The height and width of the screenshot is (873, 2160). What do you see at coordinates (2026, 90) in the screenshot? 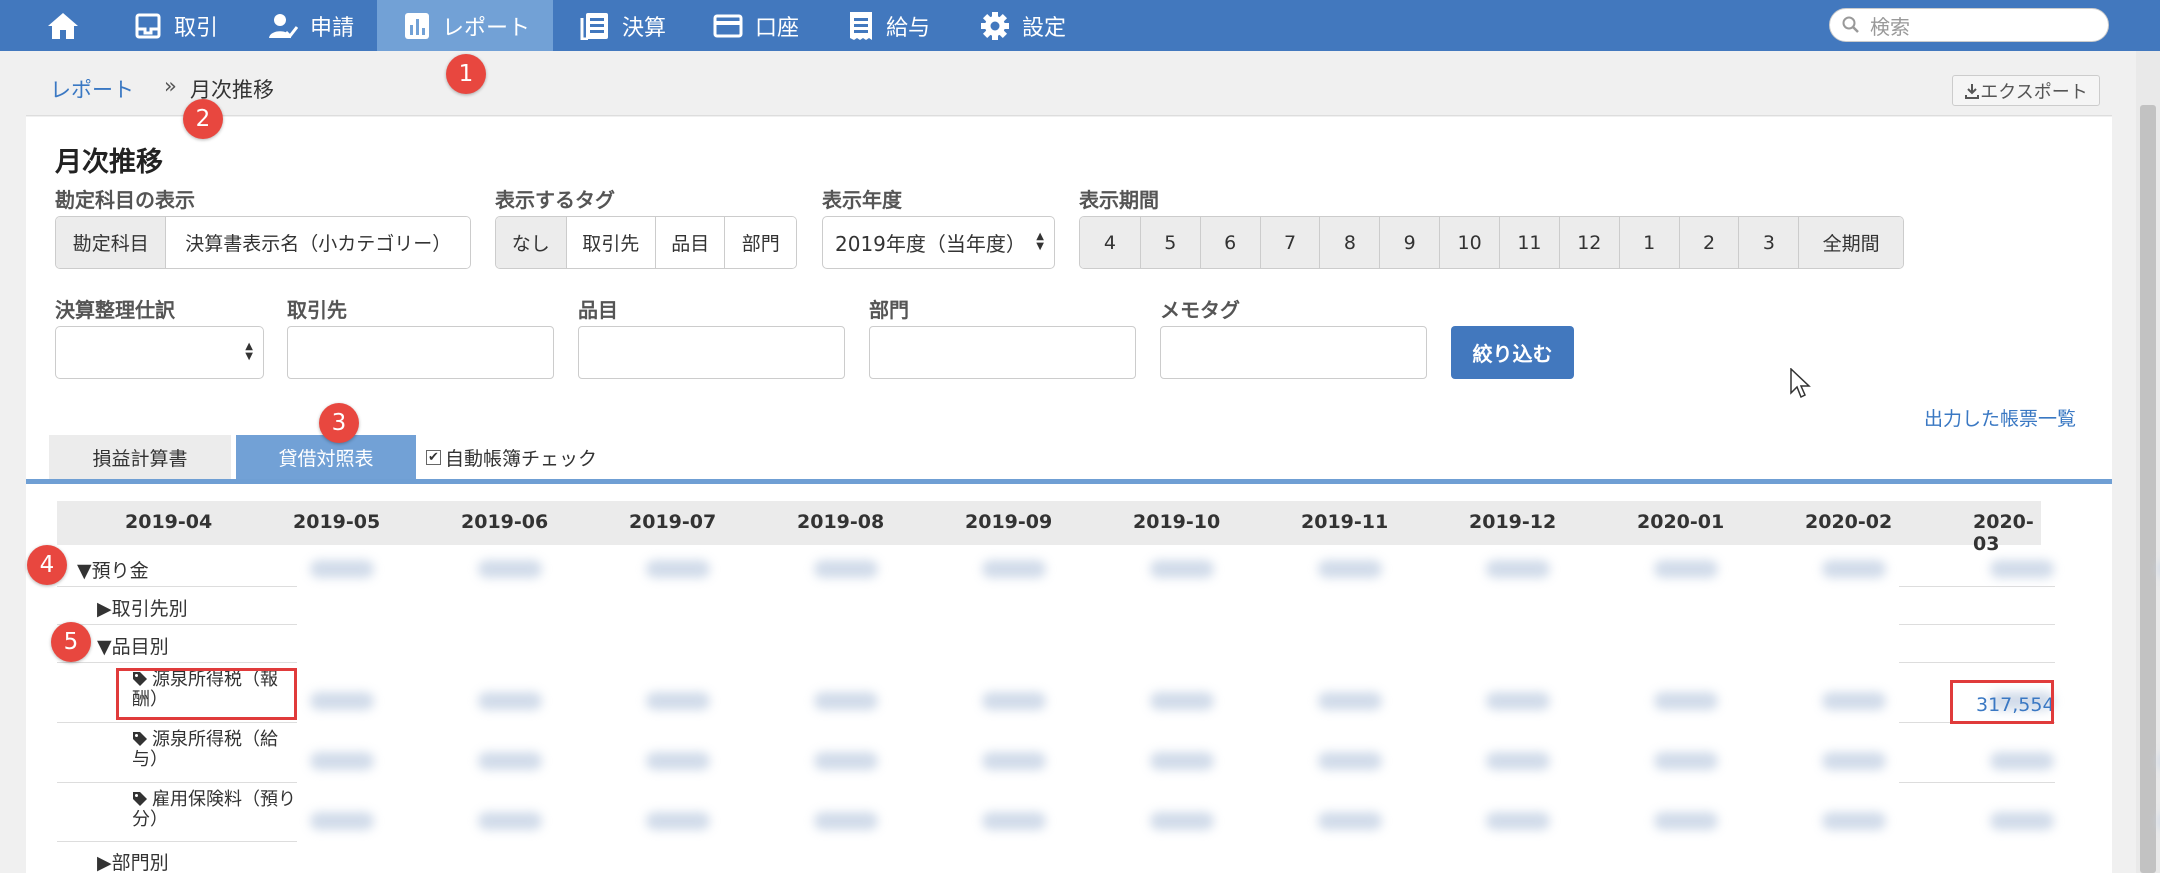
I see `export-button: エクスポート` at bounding box center [2026, 90].